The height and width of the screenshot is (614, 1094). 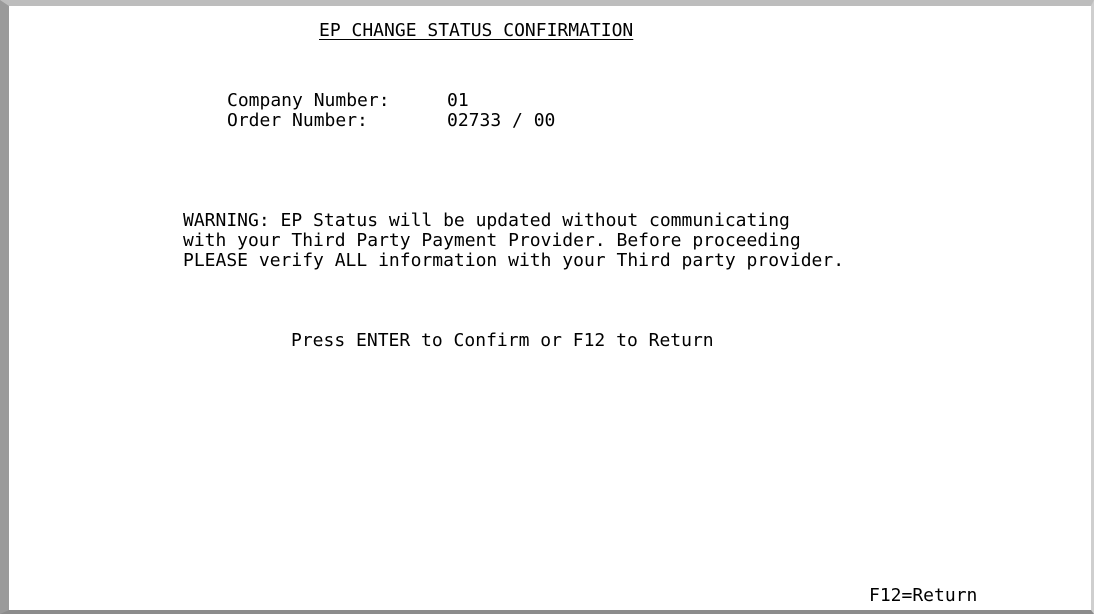 I want to click on company-number-label: Company Number:, so click(x=308, y=100).